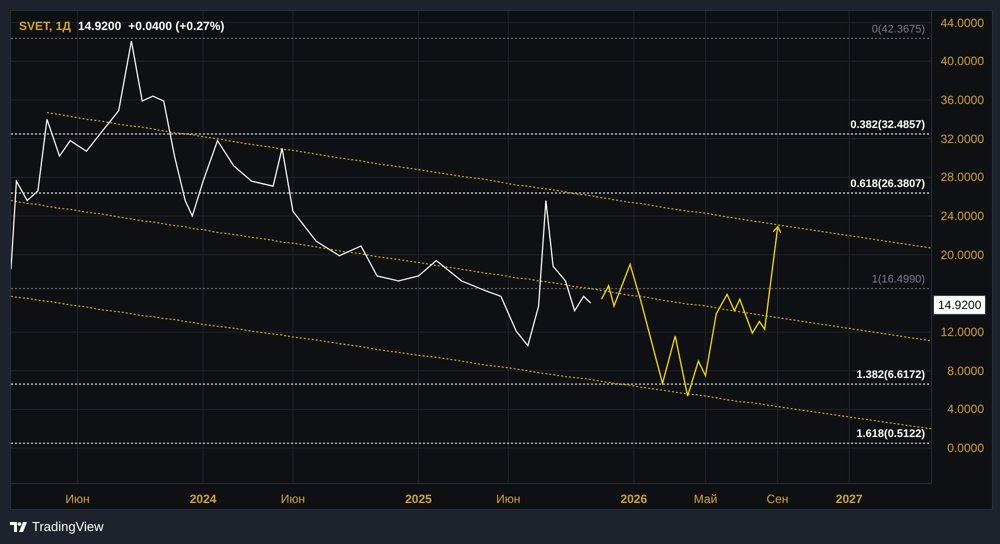  I want to click on fib-level-label: 1(16.4990), so click(898, 280).